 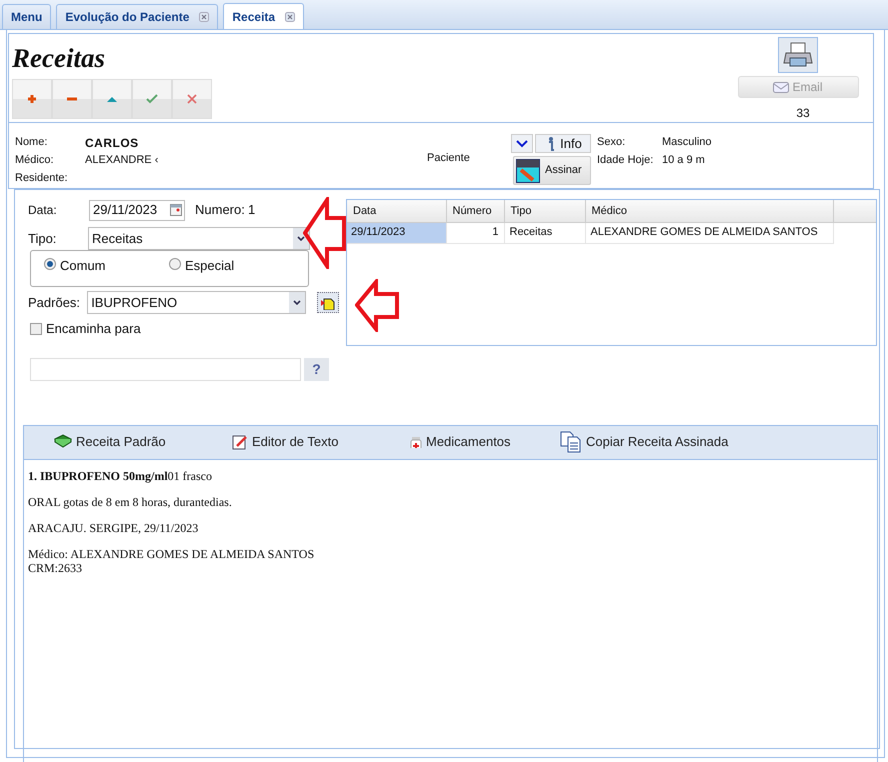 What do you see at coordinates (240, 442) in the screenshot?
I see `edit-icon` at bounding box center [240, 442].